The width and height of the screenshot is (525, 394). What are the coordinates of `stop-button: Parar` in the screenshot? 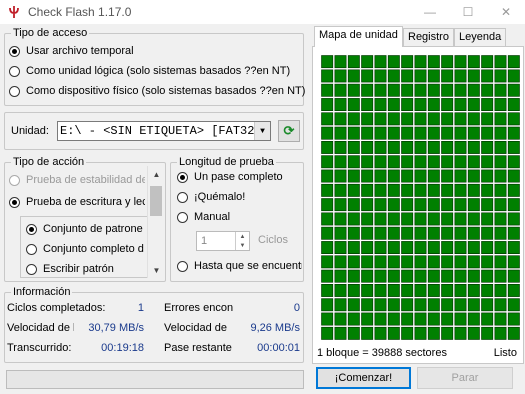 It's located at (465, 378).